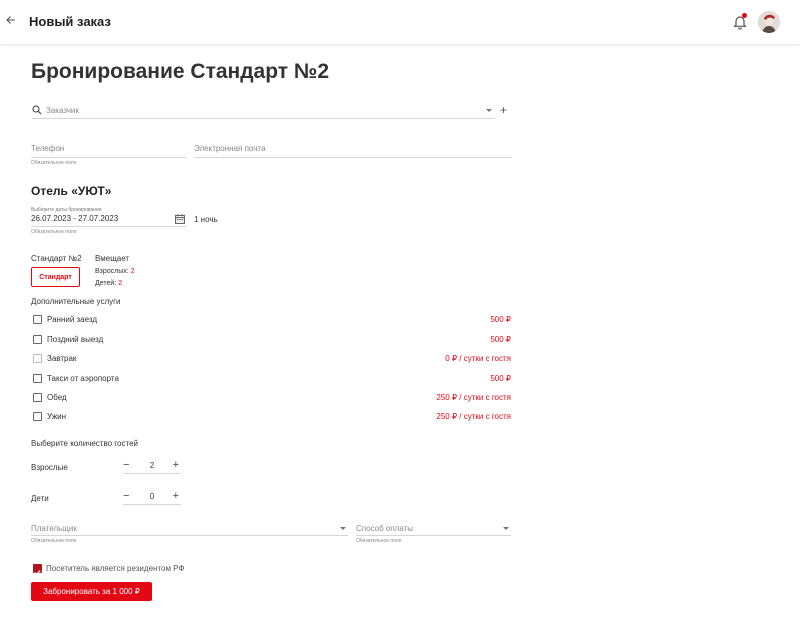 The width and height of the screenshot is (800, 617). What do you see at coordinates (272, 359) in the screenshot?
I see `service-item: Завтрак 0 ₽ / сутки с гостя` at bounding box center [272, 359].